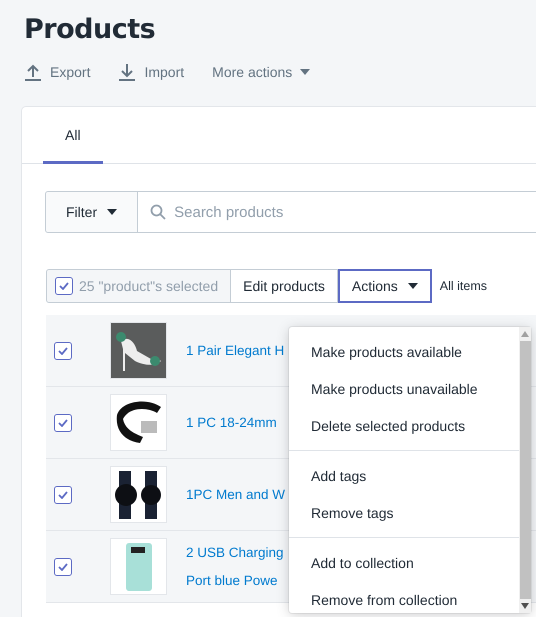 The image size is (536, 617). I want to click on menu-item: Add tags, so click(404, 475).